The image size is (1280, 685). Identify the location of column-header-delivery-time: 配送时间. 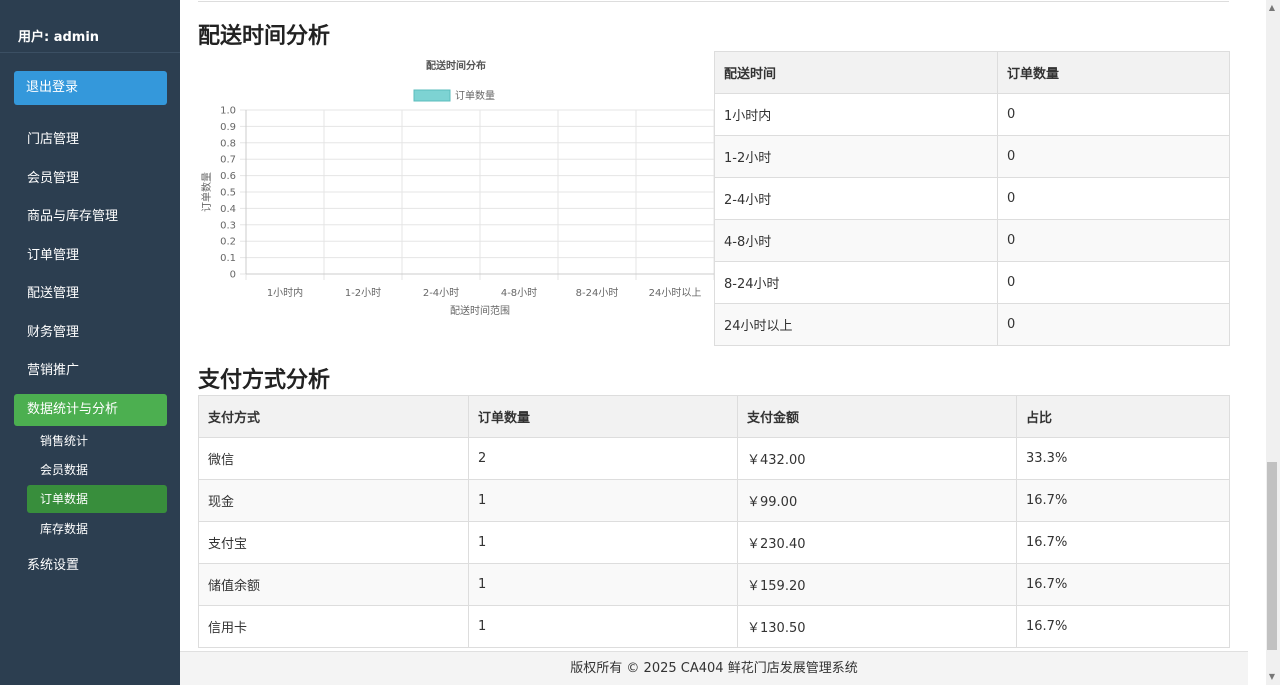
(856, 72).